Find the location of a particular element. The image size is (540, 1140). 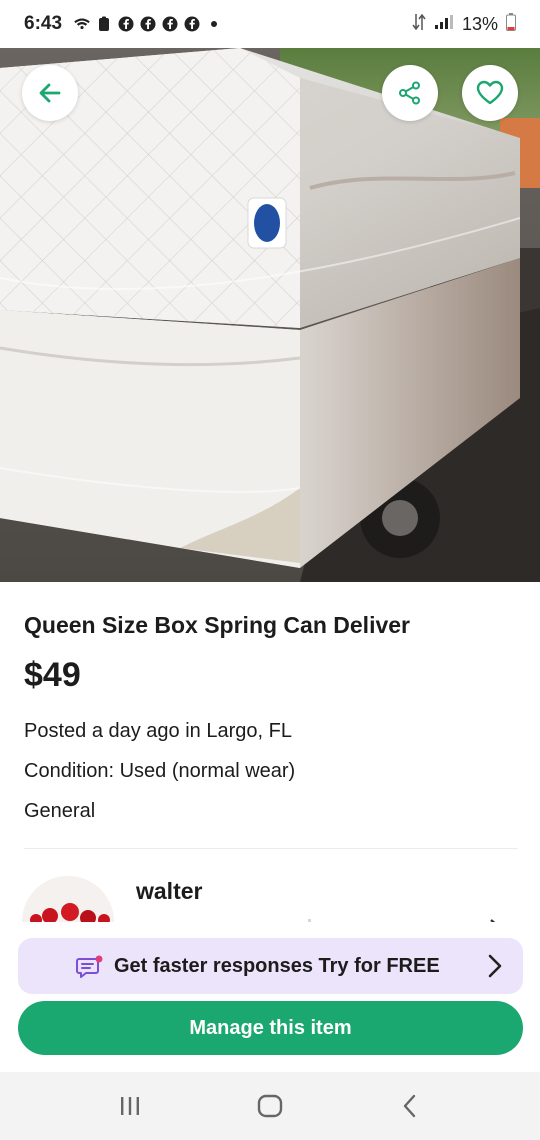

home-button is located at coordinates (270, 1106).